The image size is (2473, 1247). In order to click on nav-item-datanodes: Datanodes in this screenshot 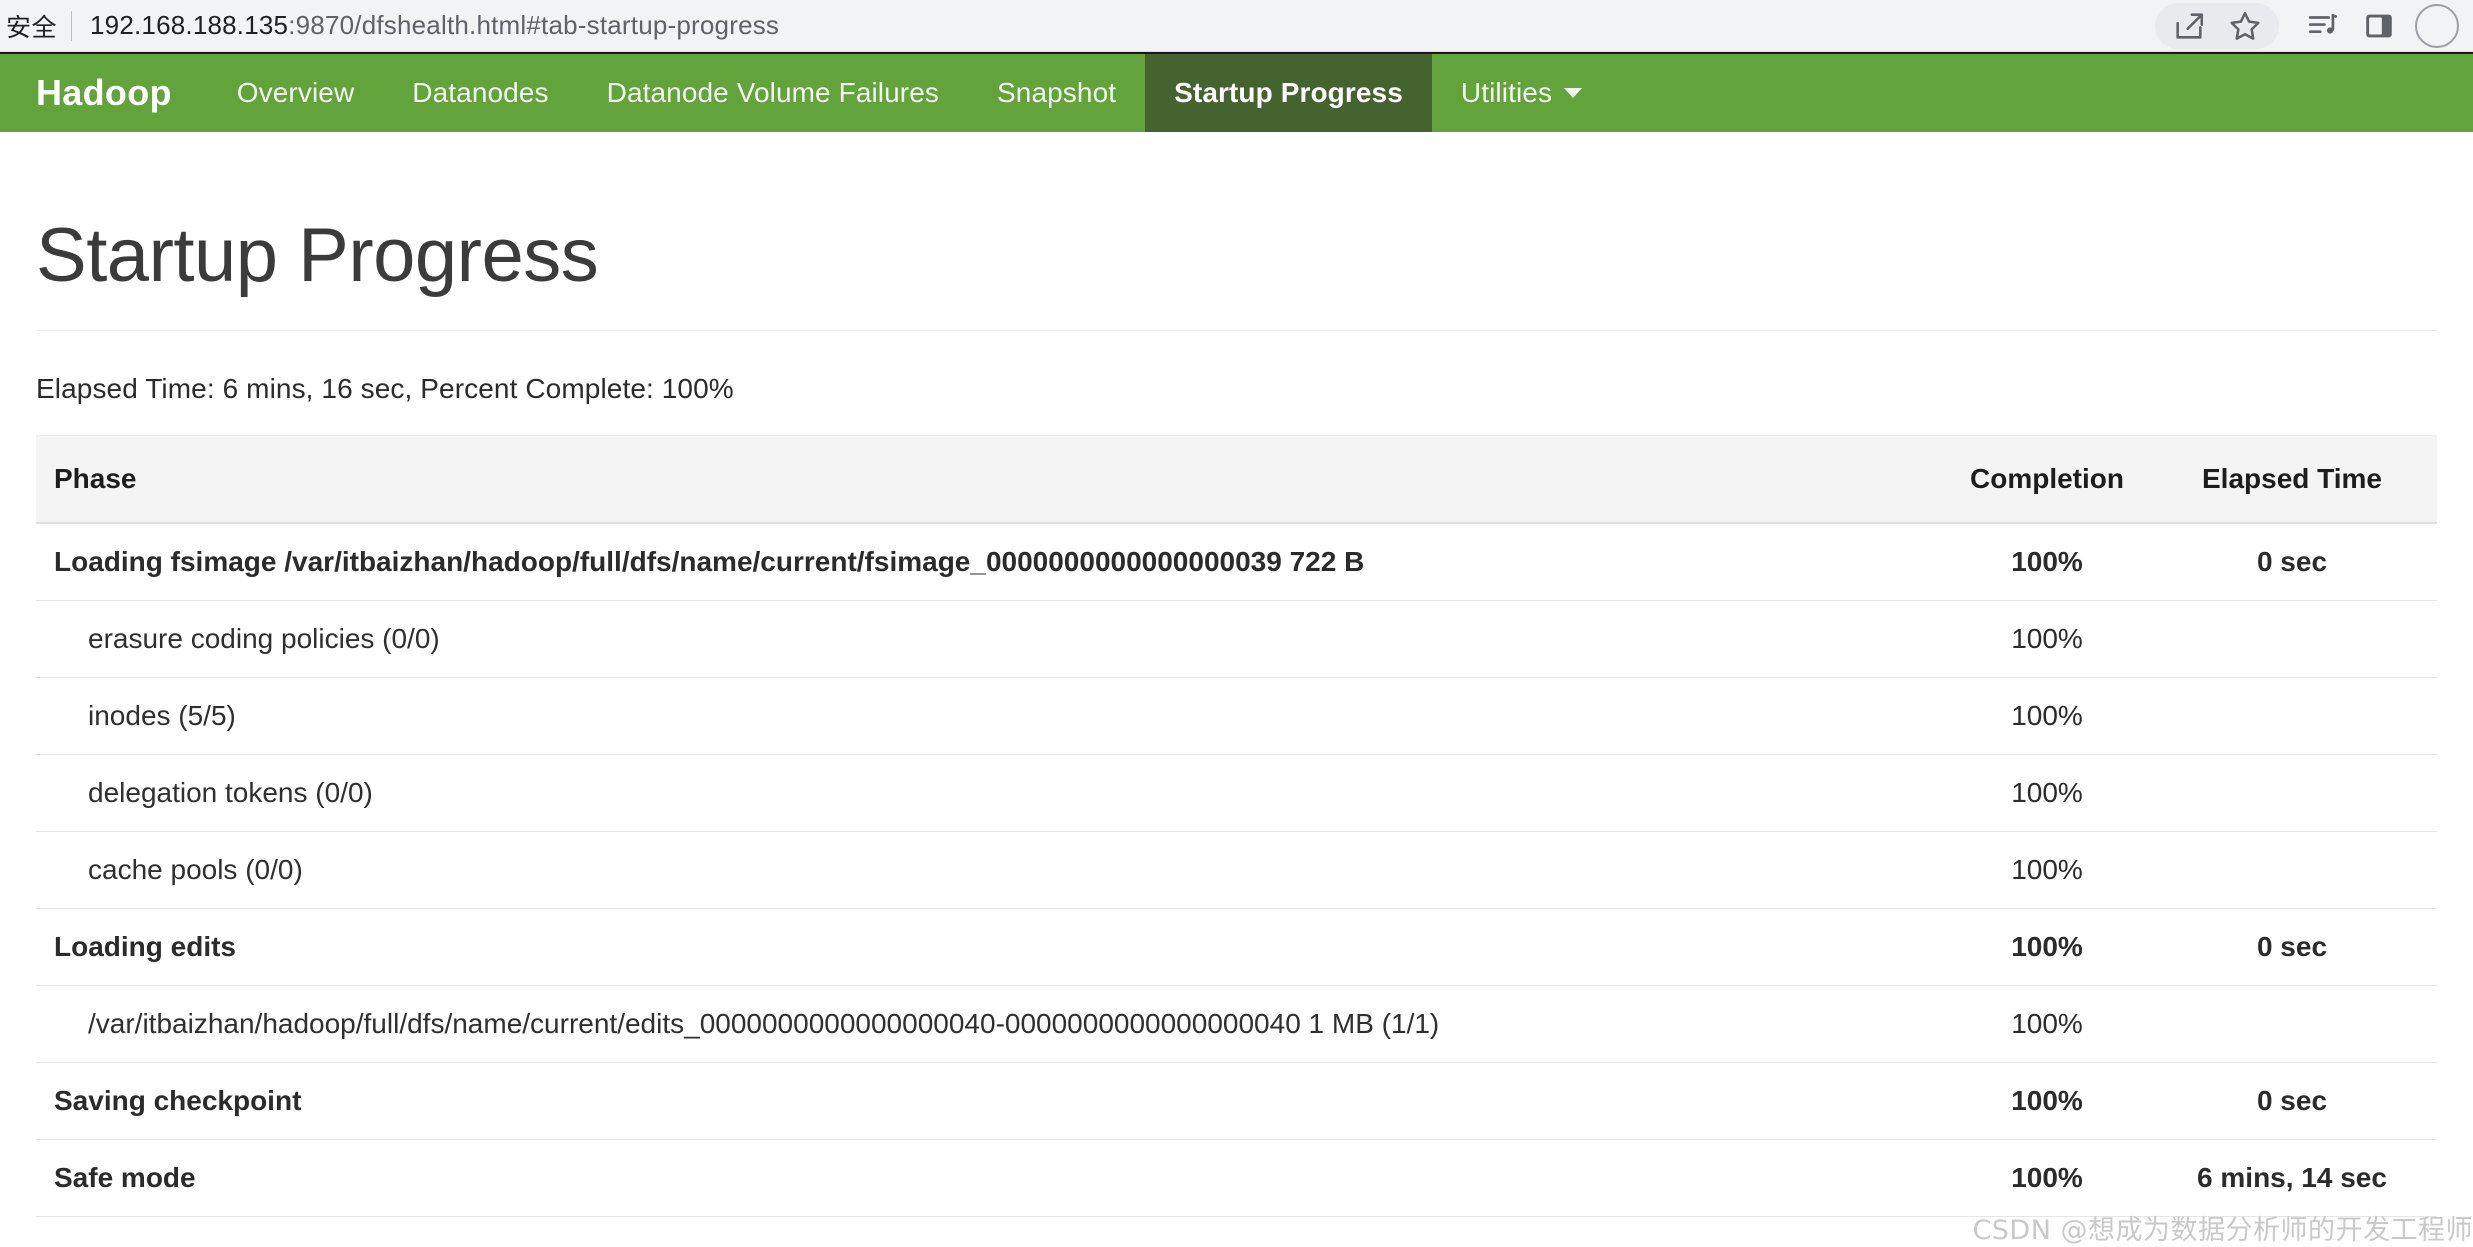, I will do `click(480, 93)`.